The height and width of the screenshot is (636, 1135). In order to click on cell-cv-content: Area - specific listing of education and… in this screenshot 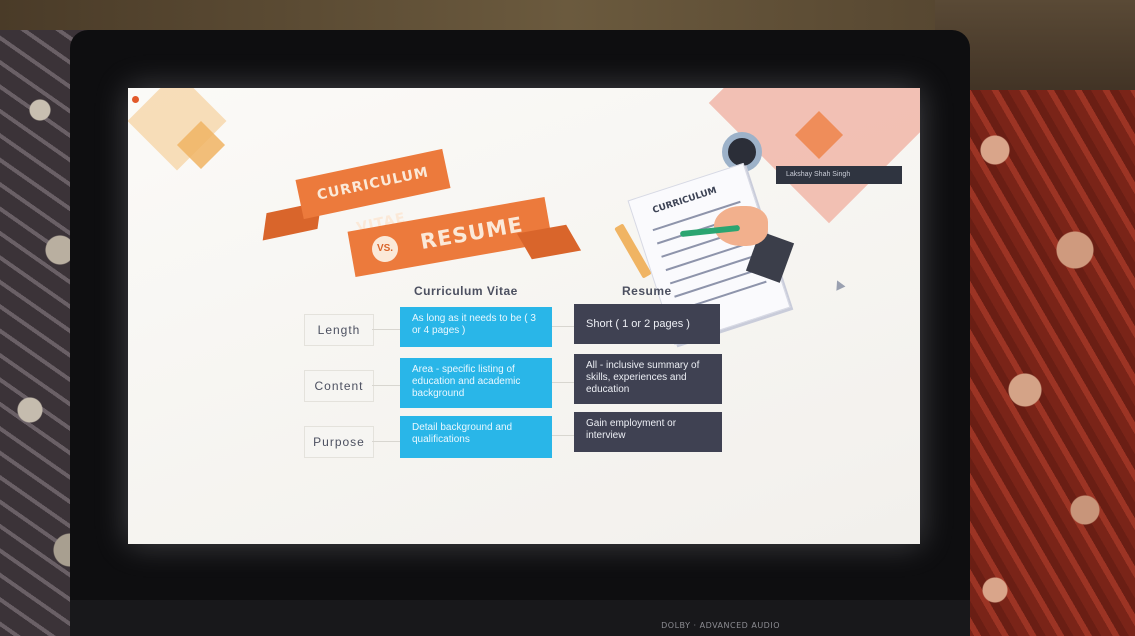, I will do `click(476, 383)`.